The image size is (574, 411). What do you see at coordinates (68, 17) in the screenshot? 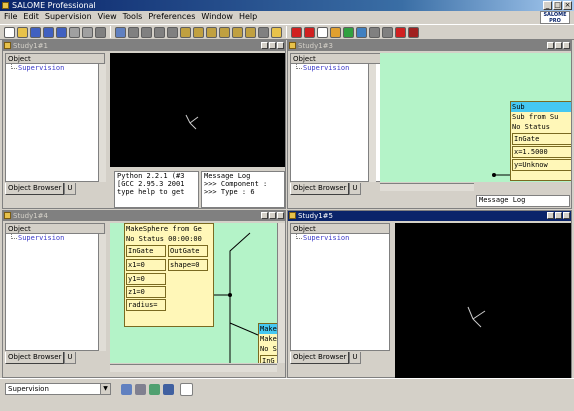
I see `menu-supervision: Supervision` at bounding box center [68, 17].